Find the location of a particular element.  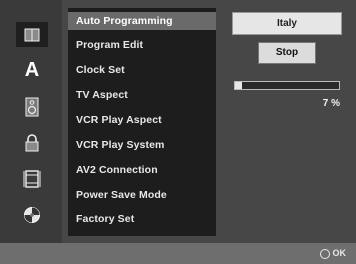

language-a-icon: A is located at coordinates (32, 70).